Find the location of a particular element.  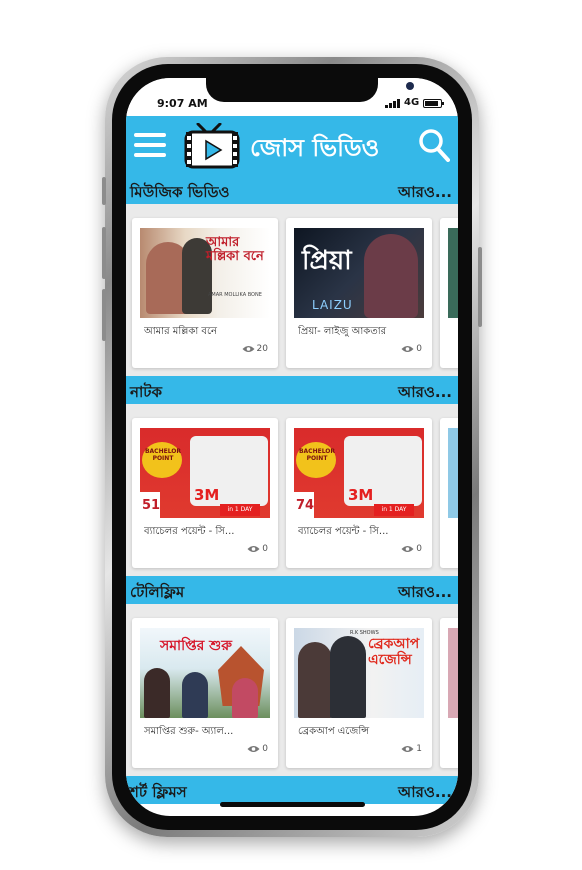

thumbnail-title: সমাপ্তির শুরু is located at coordinates (196, 646).